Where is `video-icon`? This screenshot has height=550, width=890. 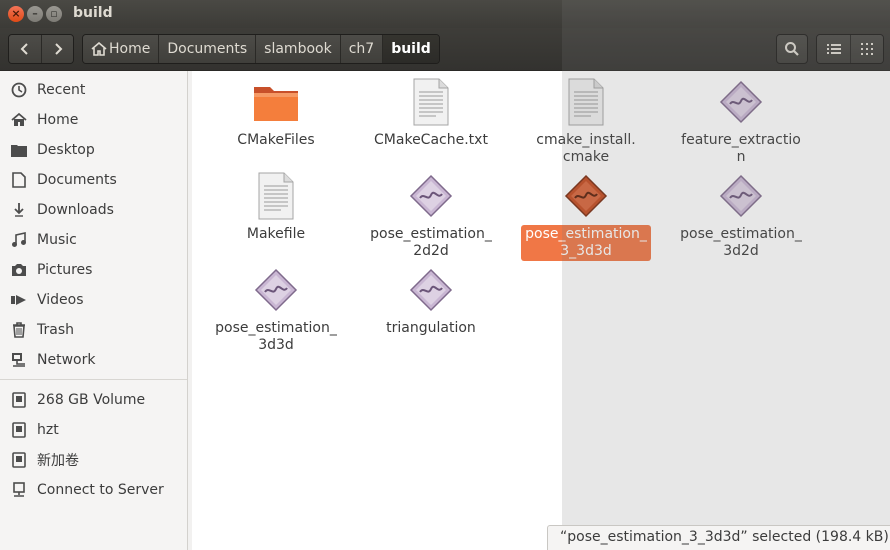 video-icon is located at coordinates (19, 300).